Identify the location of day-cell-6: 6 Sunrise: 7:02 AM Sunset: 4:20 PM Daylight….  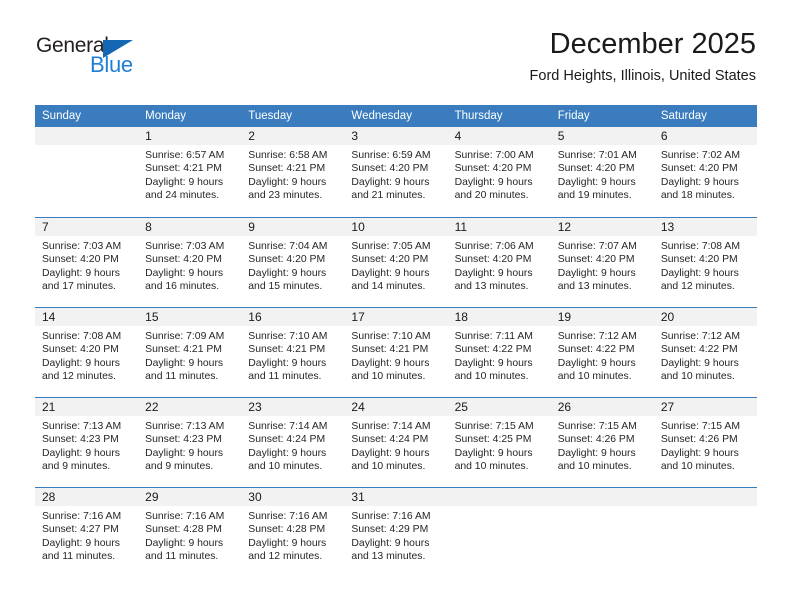
(705, 172).